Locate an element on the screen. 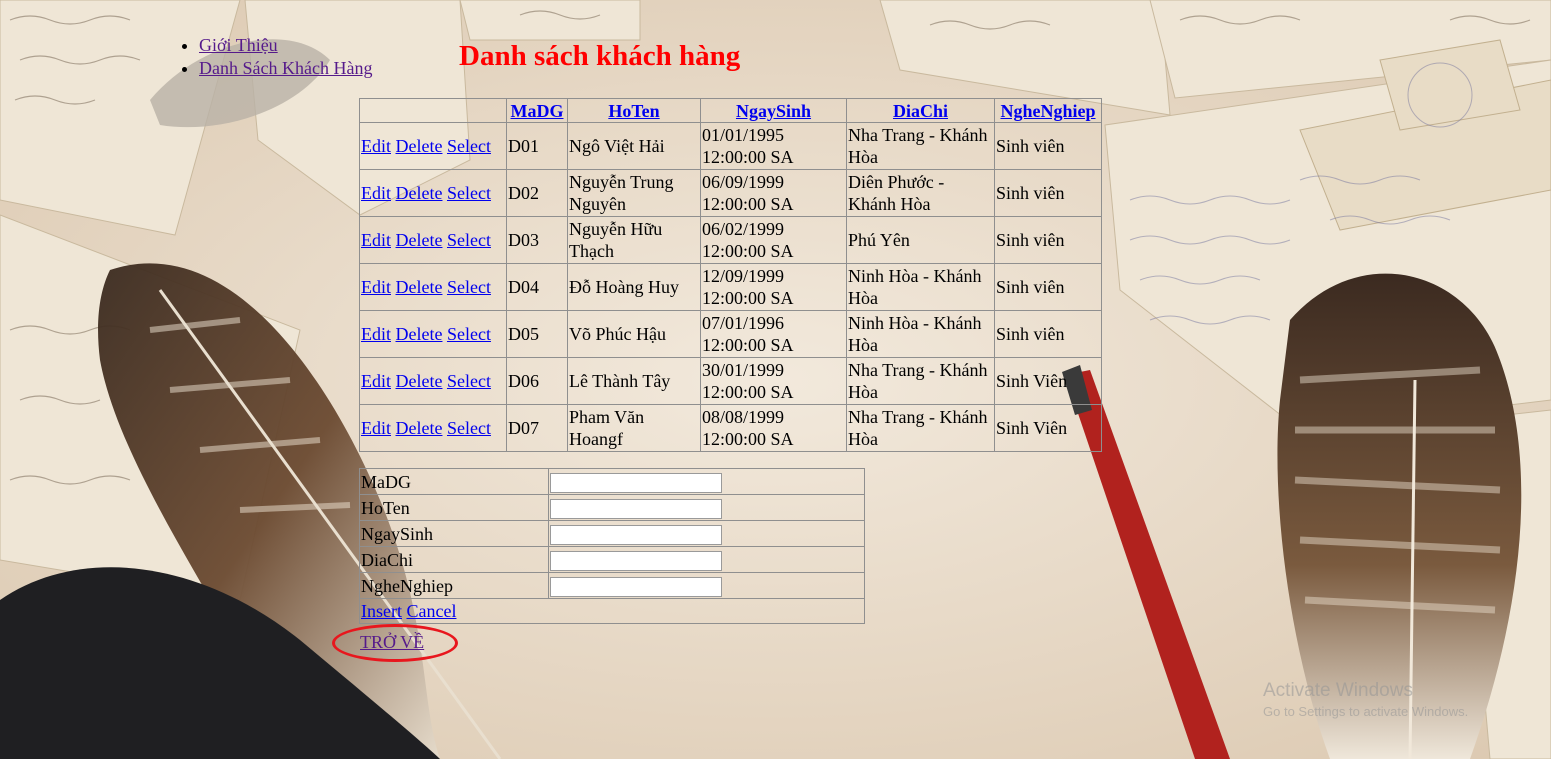  form-row-ngaysinh: NgaySinh is located at coordinates (612, 533).